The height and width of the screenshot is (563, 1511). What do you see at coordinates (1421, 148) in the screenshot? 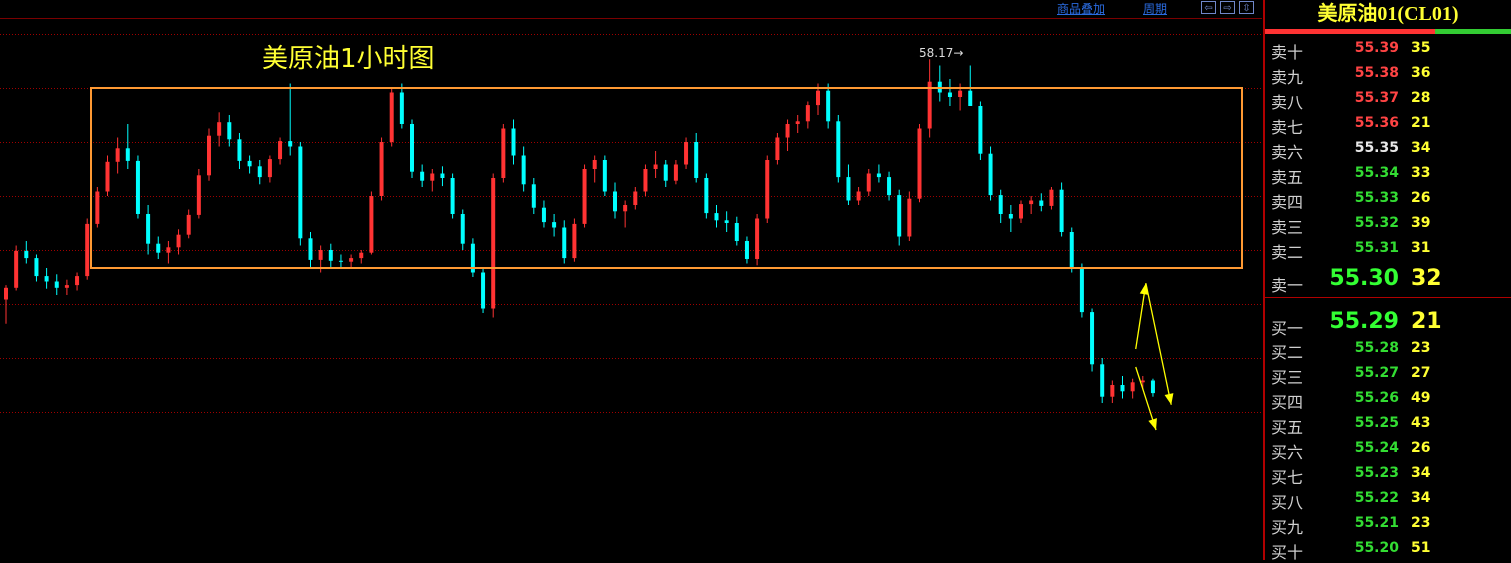
I see `level-volume: 34` at bounding box center [1421, 148].